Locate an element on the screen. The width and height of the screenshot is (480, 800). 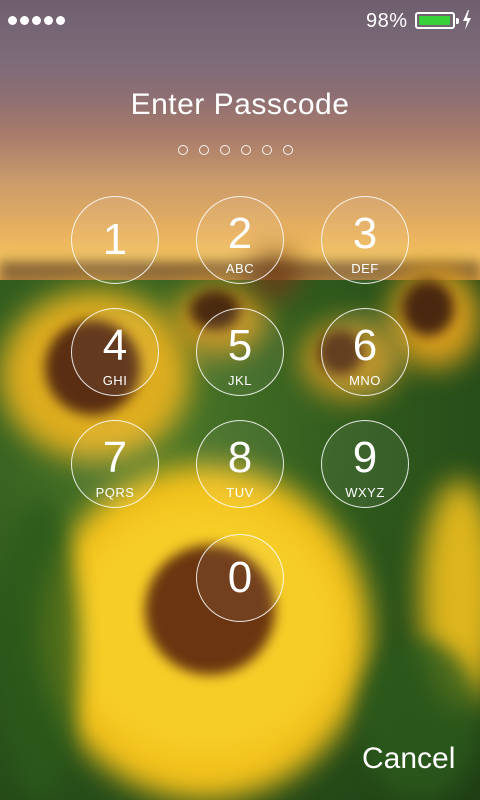
key-letters: PQRS is located at coordinates (115, 492).